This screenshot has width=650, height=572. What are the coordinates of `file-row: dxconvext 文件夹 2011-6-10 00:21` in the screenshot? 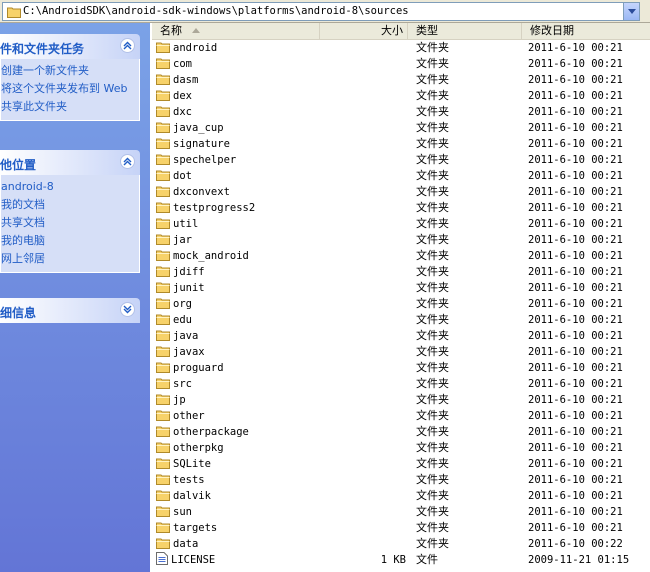 It's located at (401, 192).